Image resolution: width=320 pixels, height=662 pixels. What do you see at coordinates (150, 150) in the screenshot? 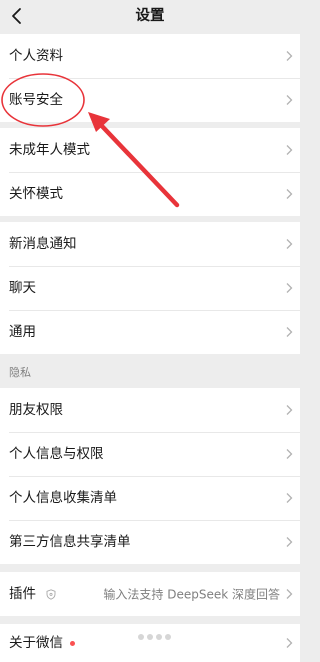
I see `minor-mode-item: 未成年人模式` at bounding box center [150, 150].